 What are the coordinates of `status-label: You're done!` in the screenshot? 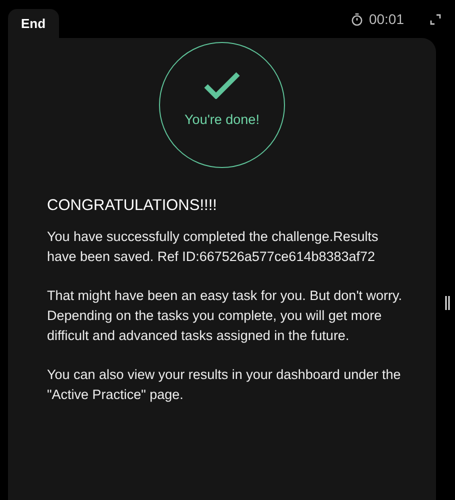 It's located at (222, 120).